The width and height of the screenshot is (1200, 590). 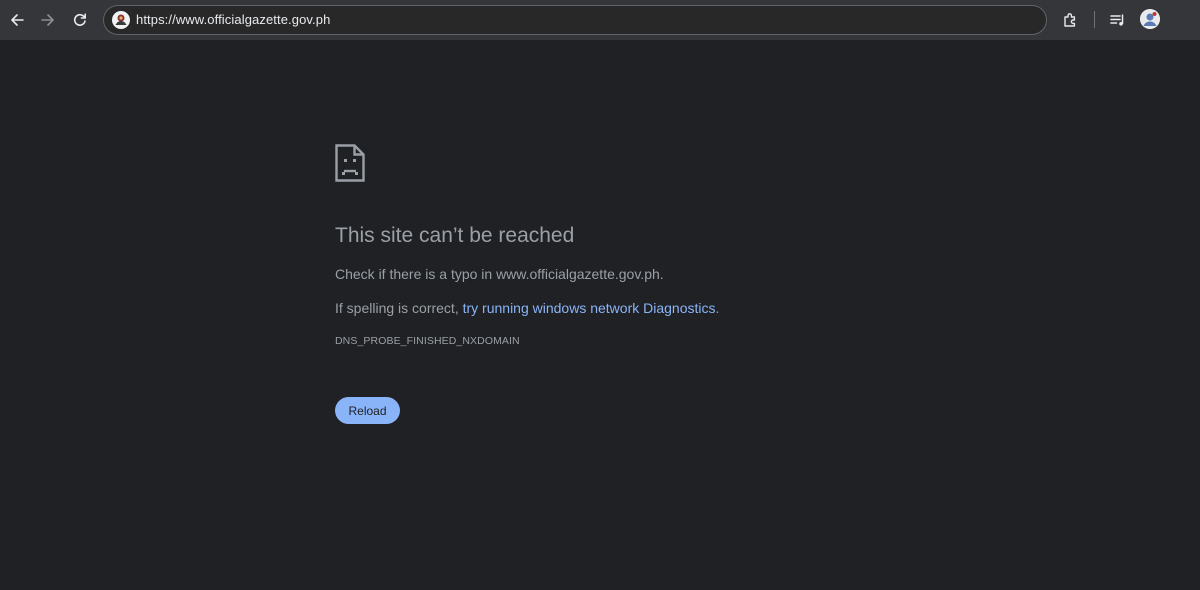 I want to click on refresh-icon, so click(x=79, y=19).